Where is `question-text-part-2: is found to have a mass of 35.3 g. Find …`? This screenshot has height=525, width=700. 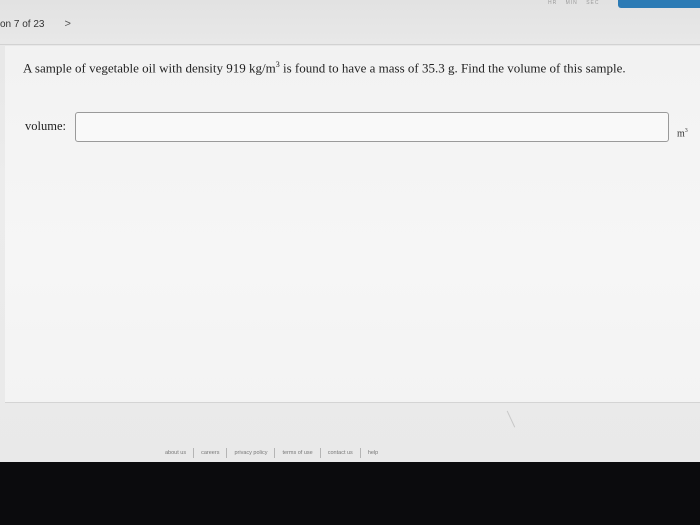 question-text-part-2: is found to have a mass of 35.3 g. Find … is located at coordinates (452, 68).